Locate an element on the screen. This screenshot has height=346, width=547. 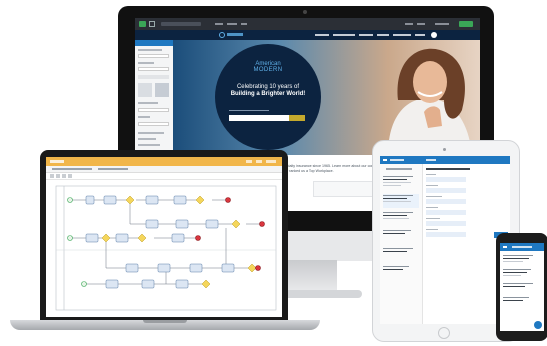
diagram-tab-bar is located at coordinates (164, 169).